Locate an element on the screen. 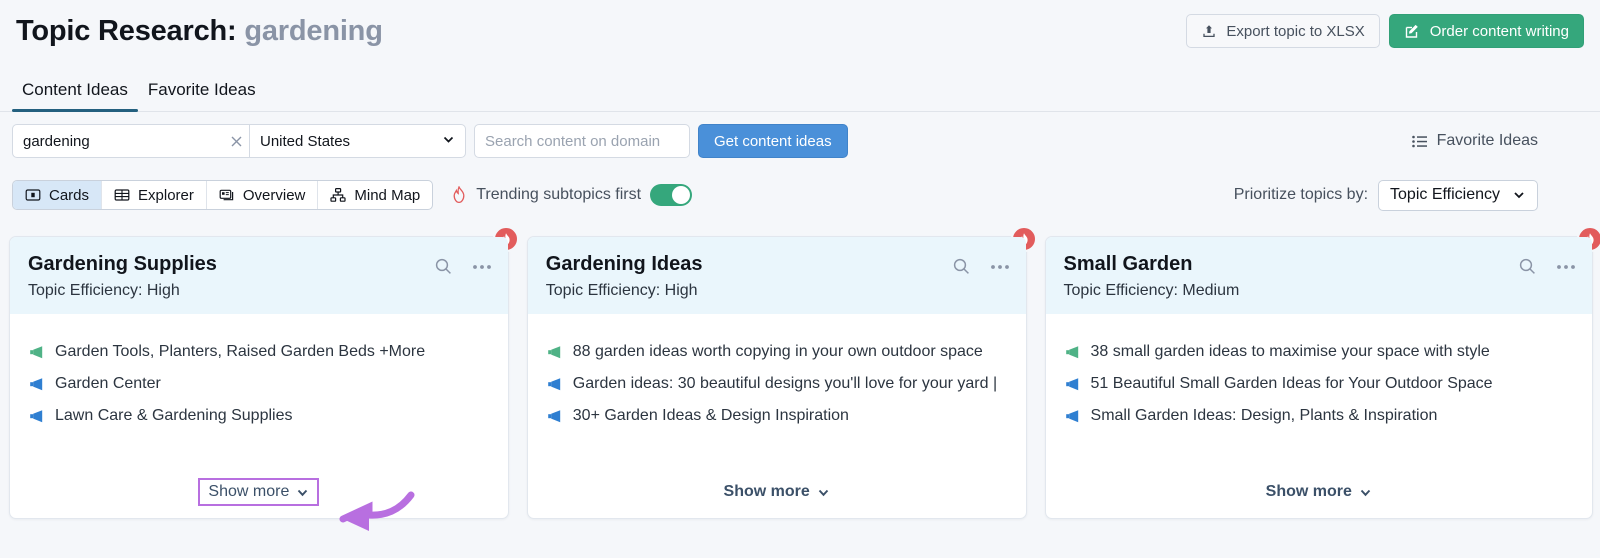 The width and height of the screenshot is (1600, 558). tab-favorite-ideas-label: Favorite Ideas is located at coordinates (201, 89).